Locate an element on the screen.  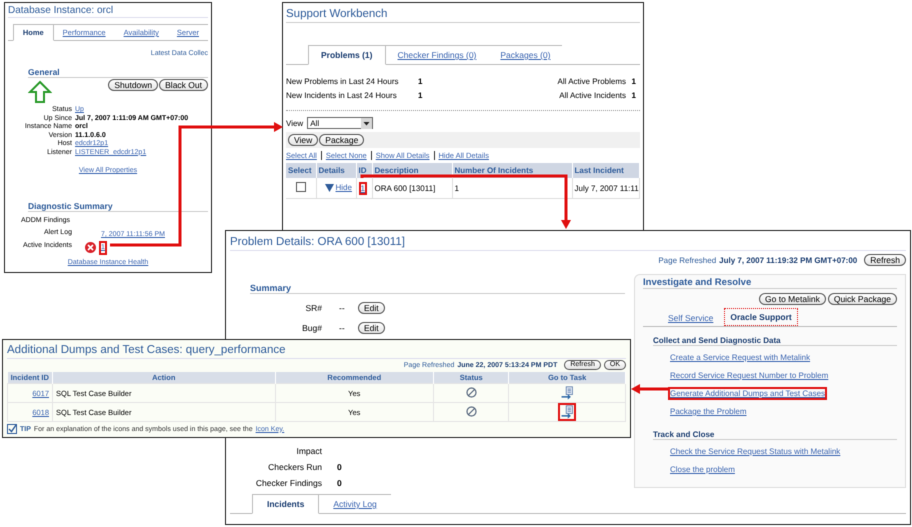
stat-label: New Problems in Last 24 Hours is located at coordinates (343, 81).